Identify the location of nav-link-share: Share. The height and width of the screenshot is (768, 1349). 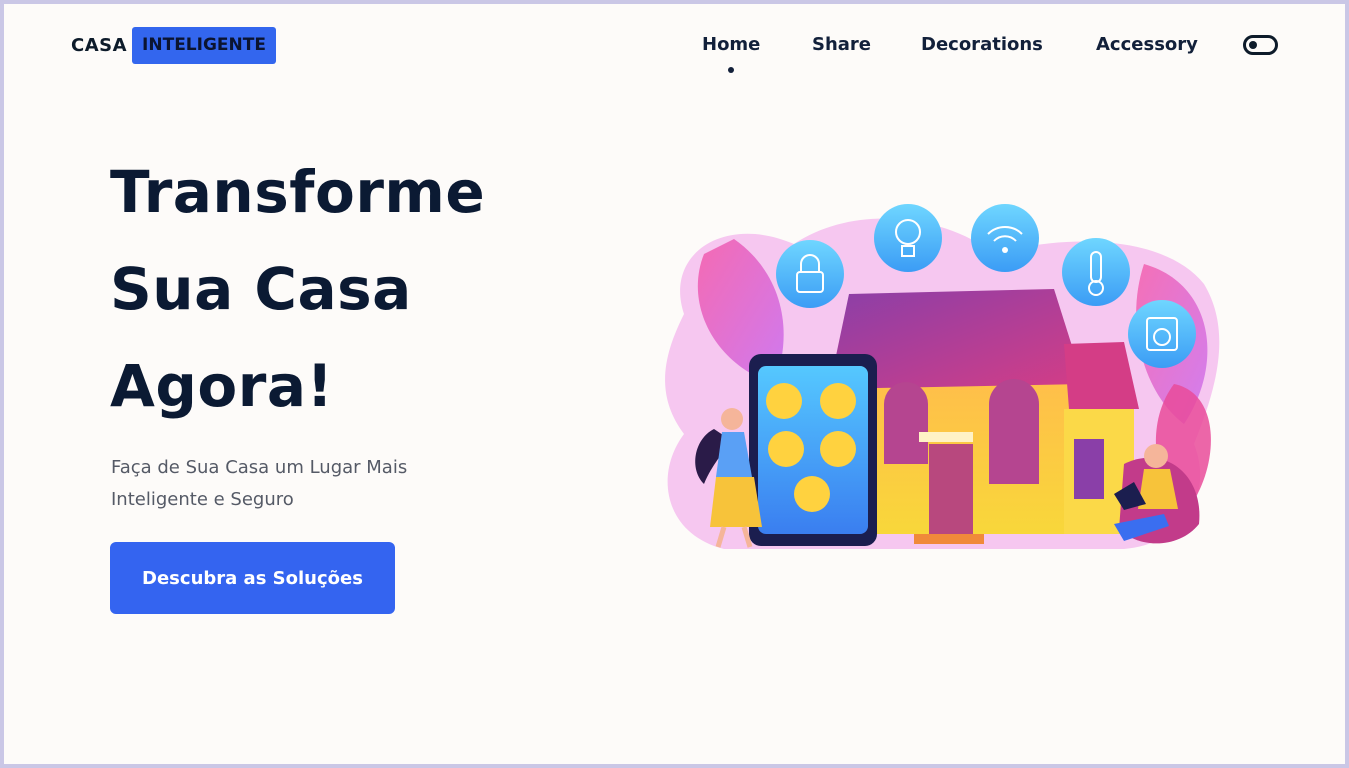
(841, 44).